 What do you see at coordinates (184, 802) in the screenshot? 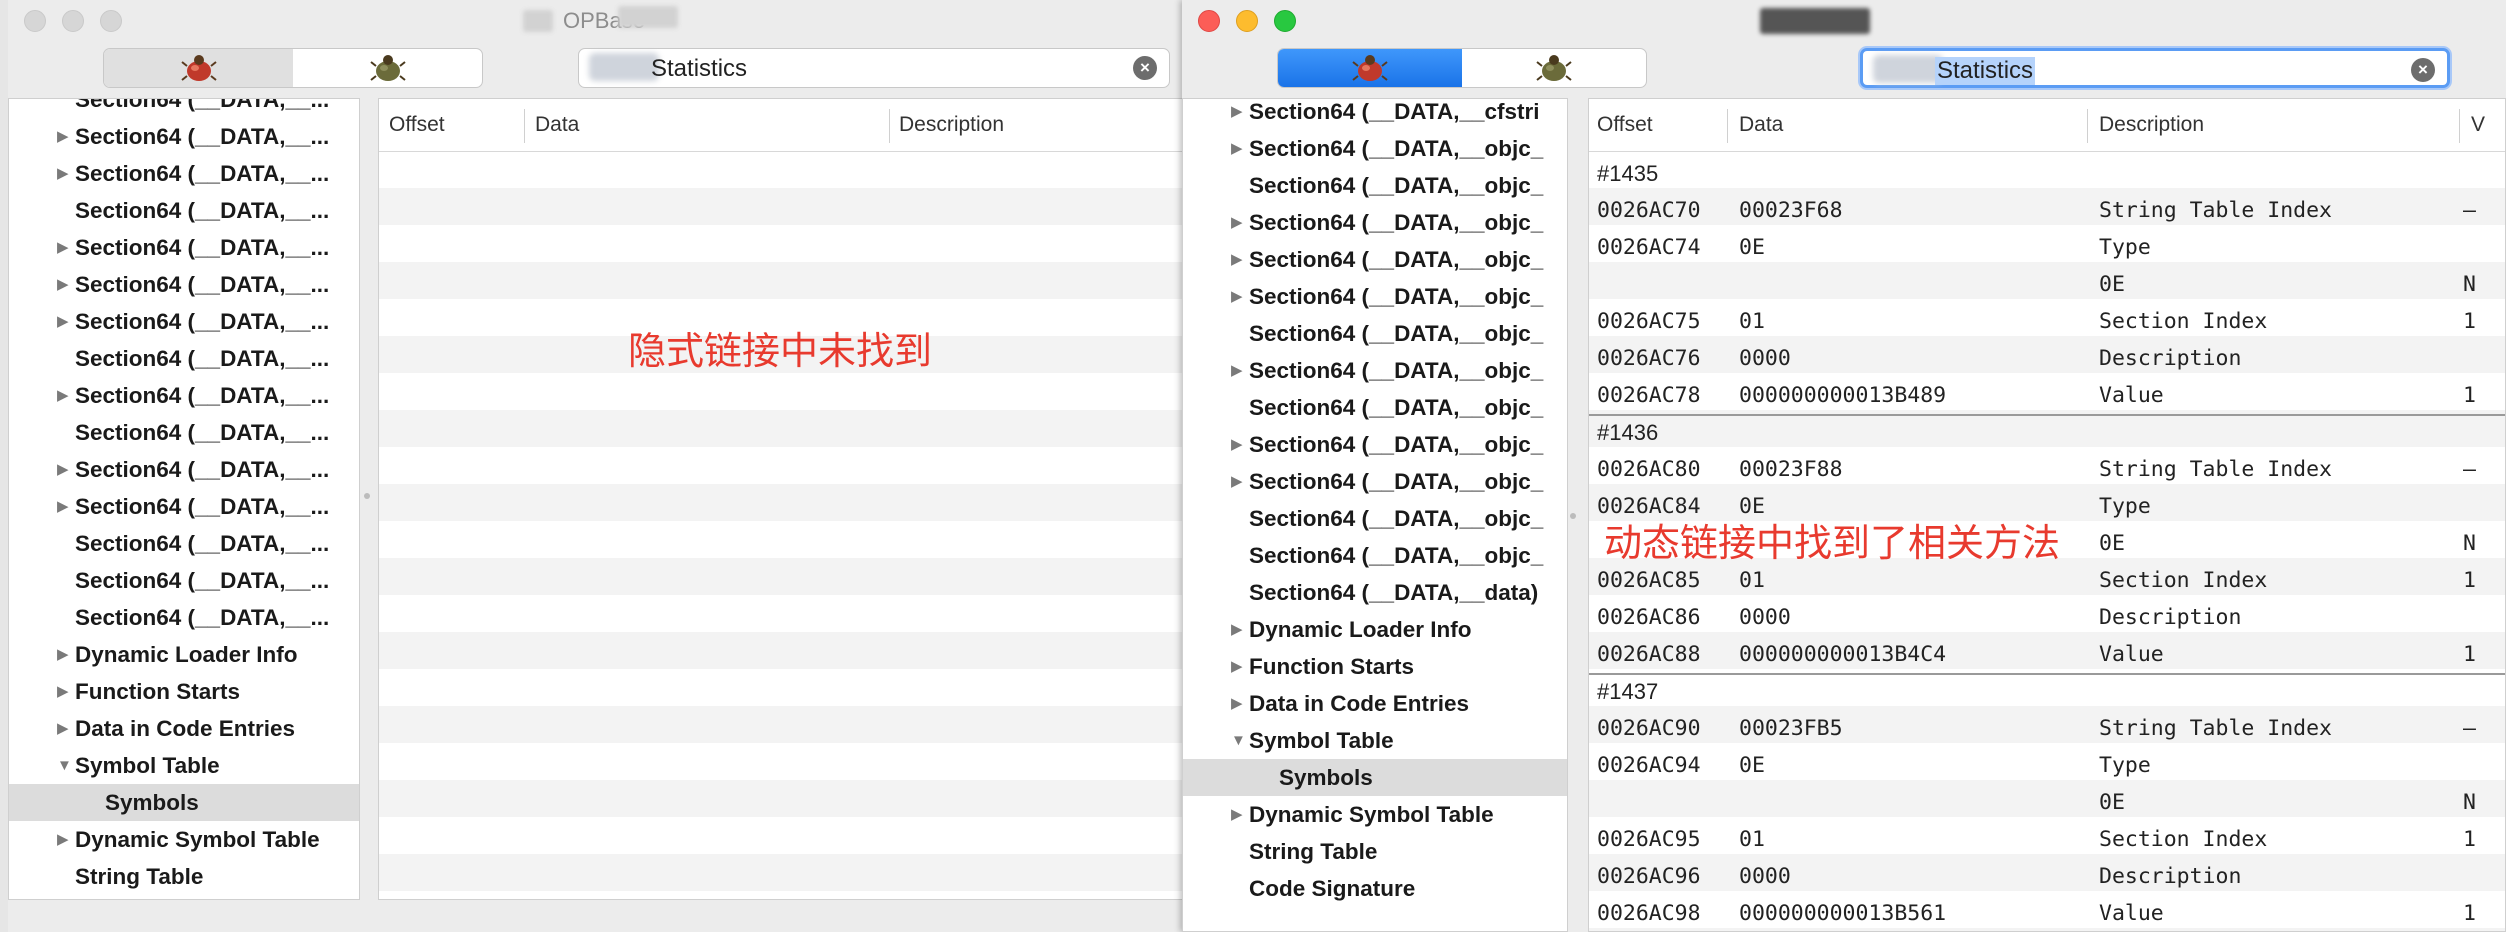
I see `tree-item: Symbols` at bounding box center [184, 802].